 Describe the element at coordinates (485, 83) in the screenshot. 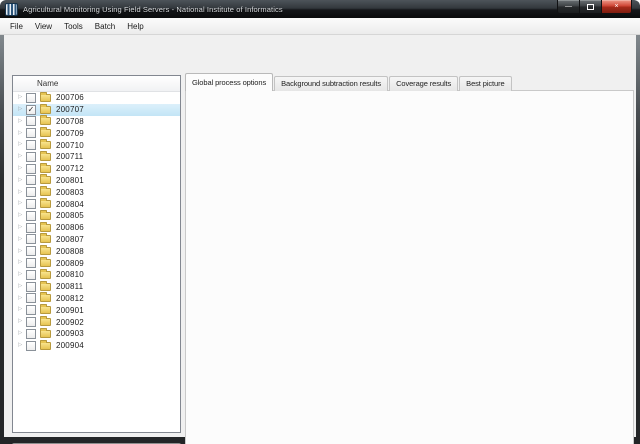

I see `tab-best-picture: Best picture` at that location.